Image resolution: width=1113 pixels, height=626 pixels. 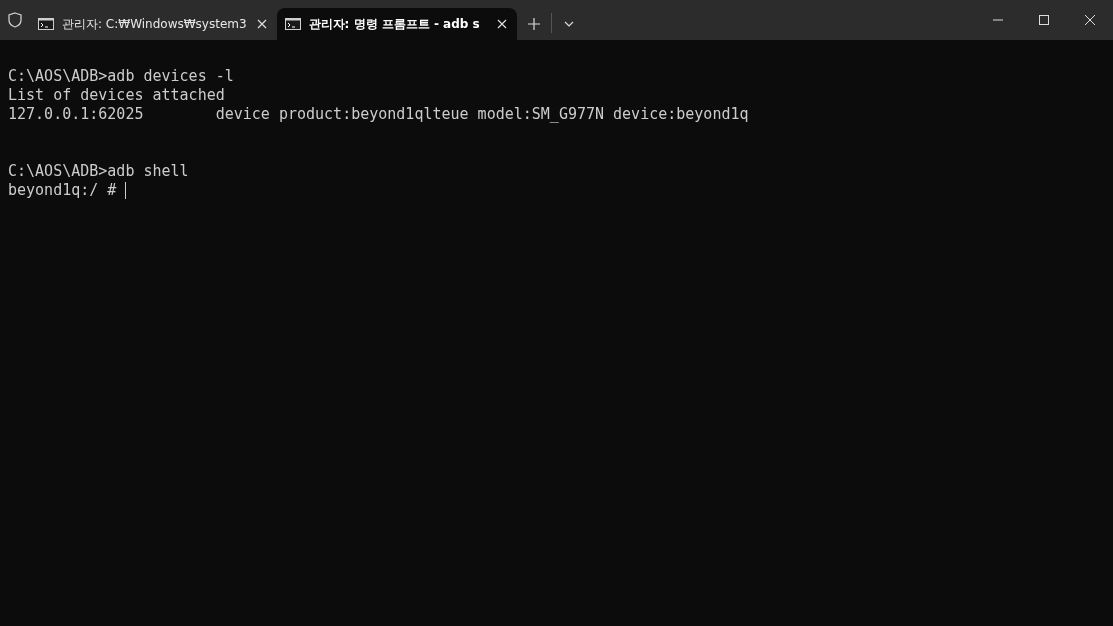 What do you see at coordinates (396, 24) in the screenshot?
I see `terminal-tab: 관리자: 명령 프롬프트 - adb s` at bounding box center [396, 24].